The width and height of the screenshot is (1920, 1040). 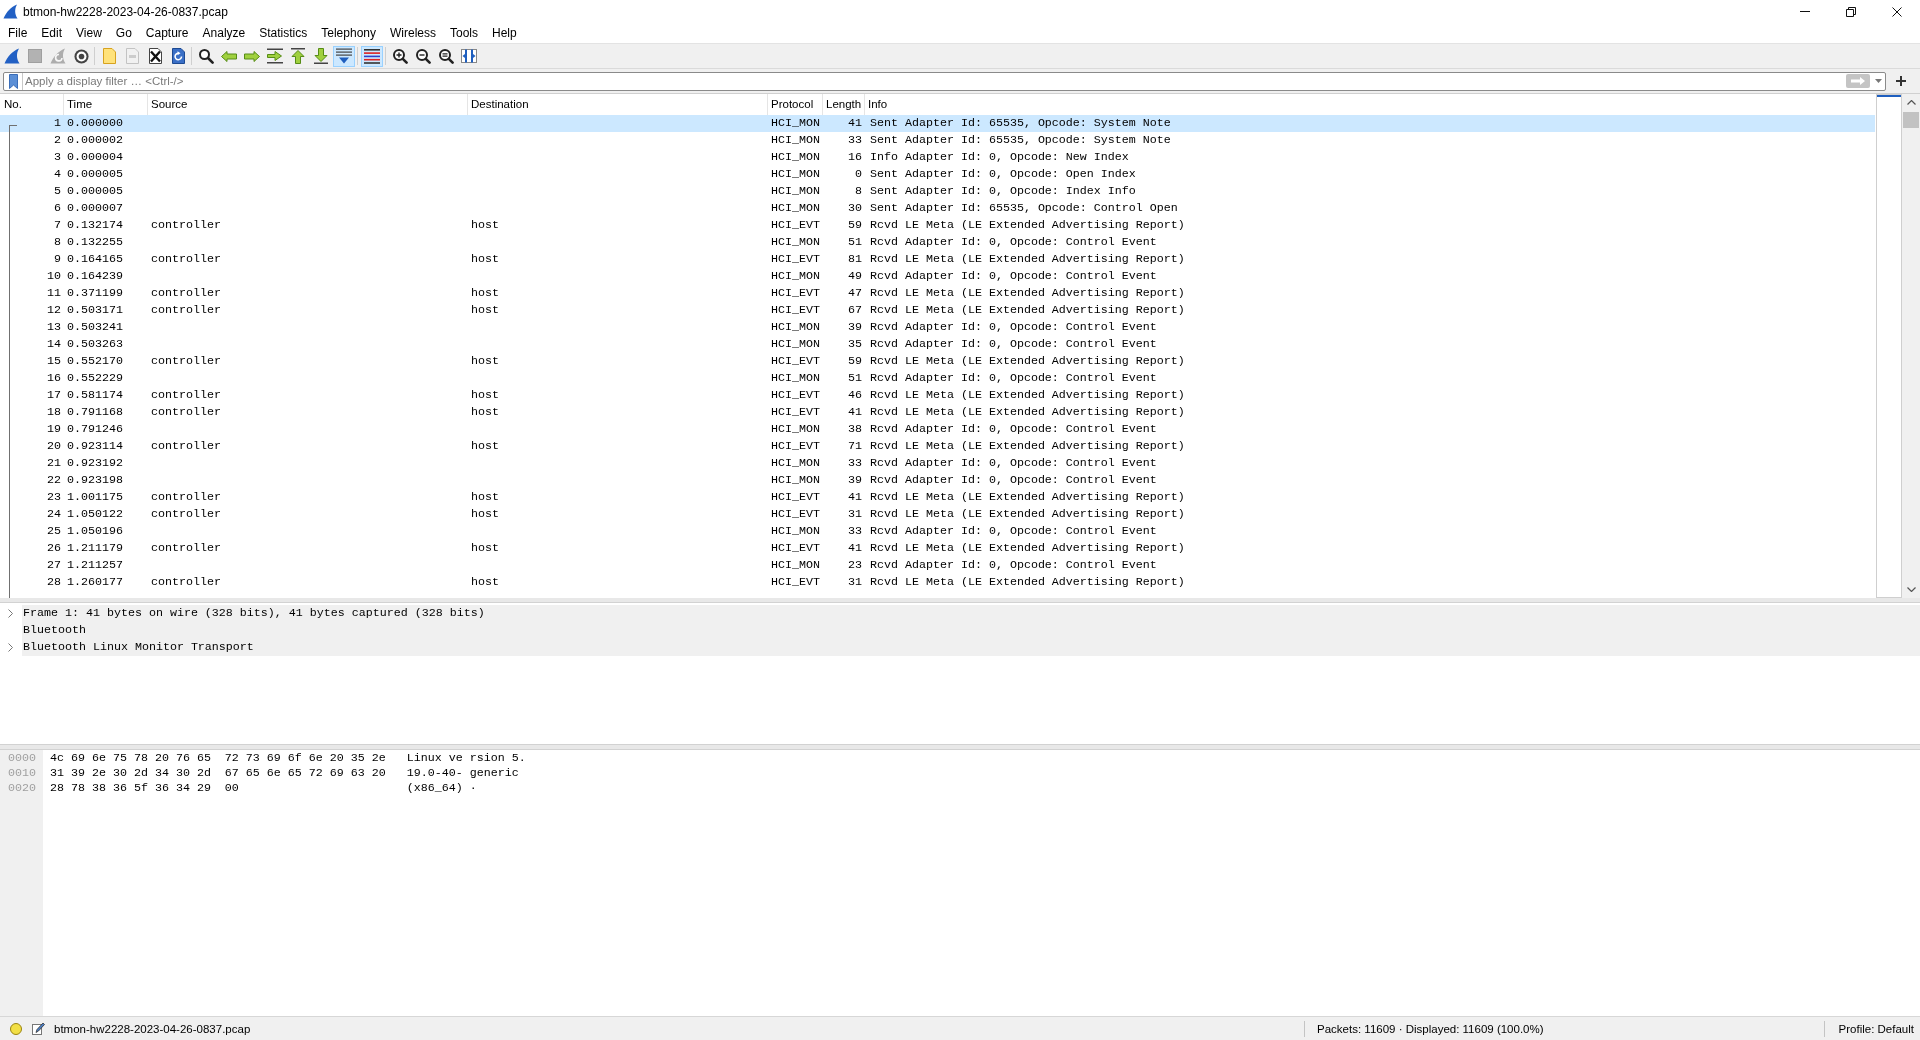 What do you see at coordinates (937, 123) in the screenshot?
I see `packet-row: 1 0.000000 HCI_MON 41 Sent Adapter Id: 65535, Opcode: System Note` at bounding box center [937, 123].